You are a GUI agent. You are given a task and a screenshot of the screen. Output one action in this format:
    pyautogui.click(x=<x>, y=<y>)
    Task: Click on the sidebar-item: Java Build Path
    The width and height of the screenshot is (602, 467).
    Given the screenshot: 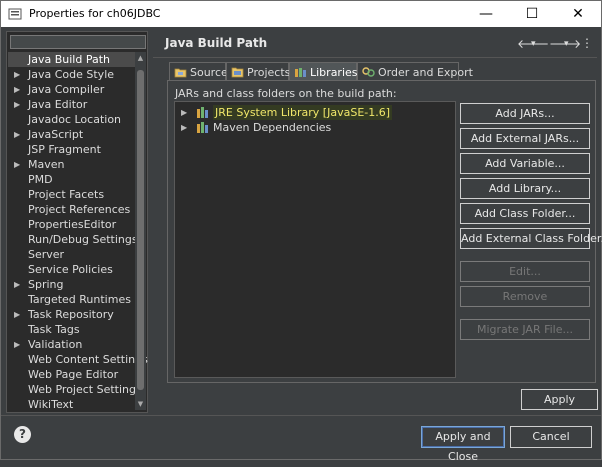 What is the action you would take?
    pyautogui.click(x=72, y=59)
    